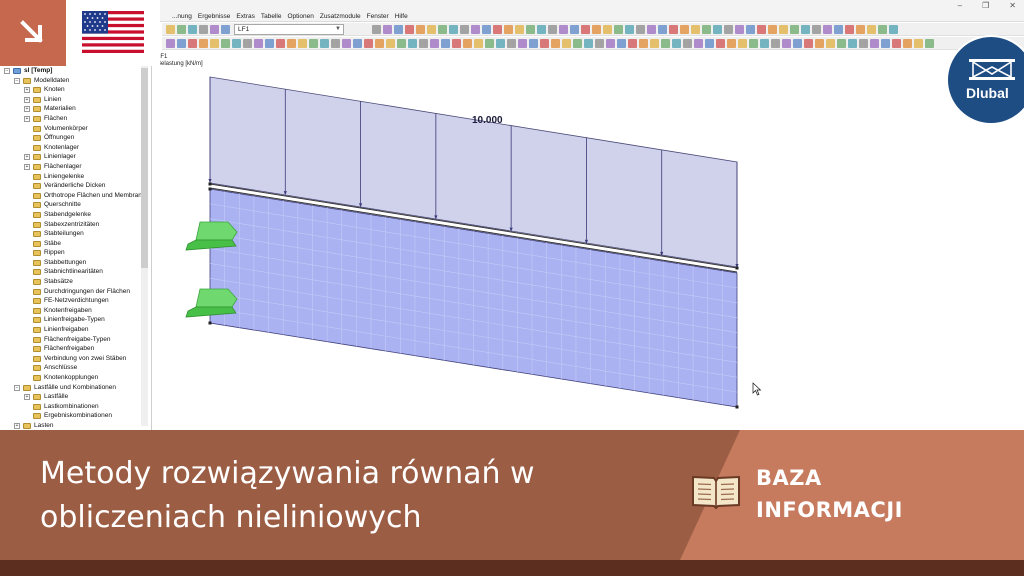 The image size is (1024, 576). Describe the element at coordinates (960, 5) in the screenshot. I see `minimize-button: –` at that location.